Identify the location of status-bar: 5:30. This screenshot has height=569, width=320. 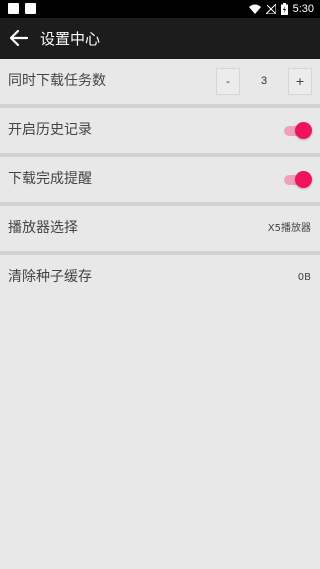
(160, 9).